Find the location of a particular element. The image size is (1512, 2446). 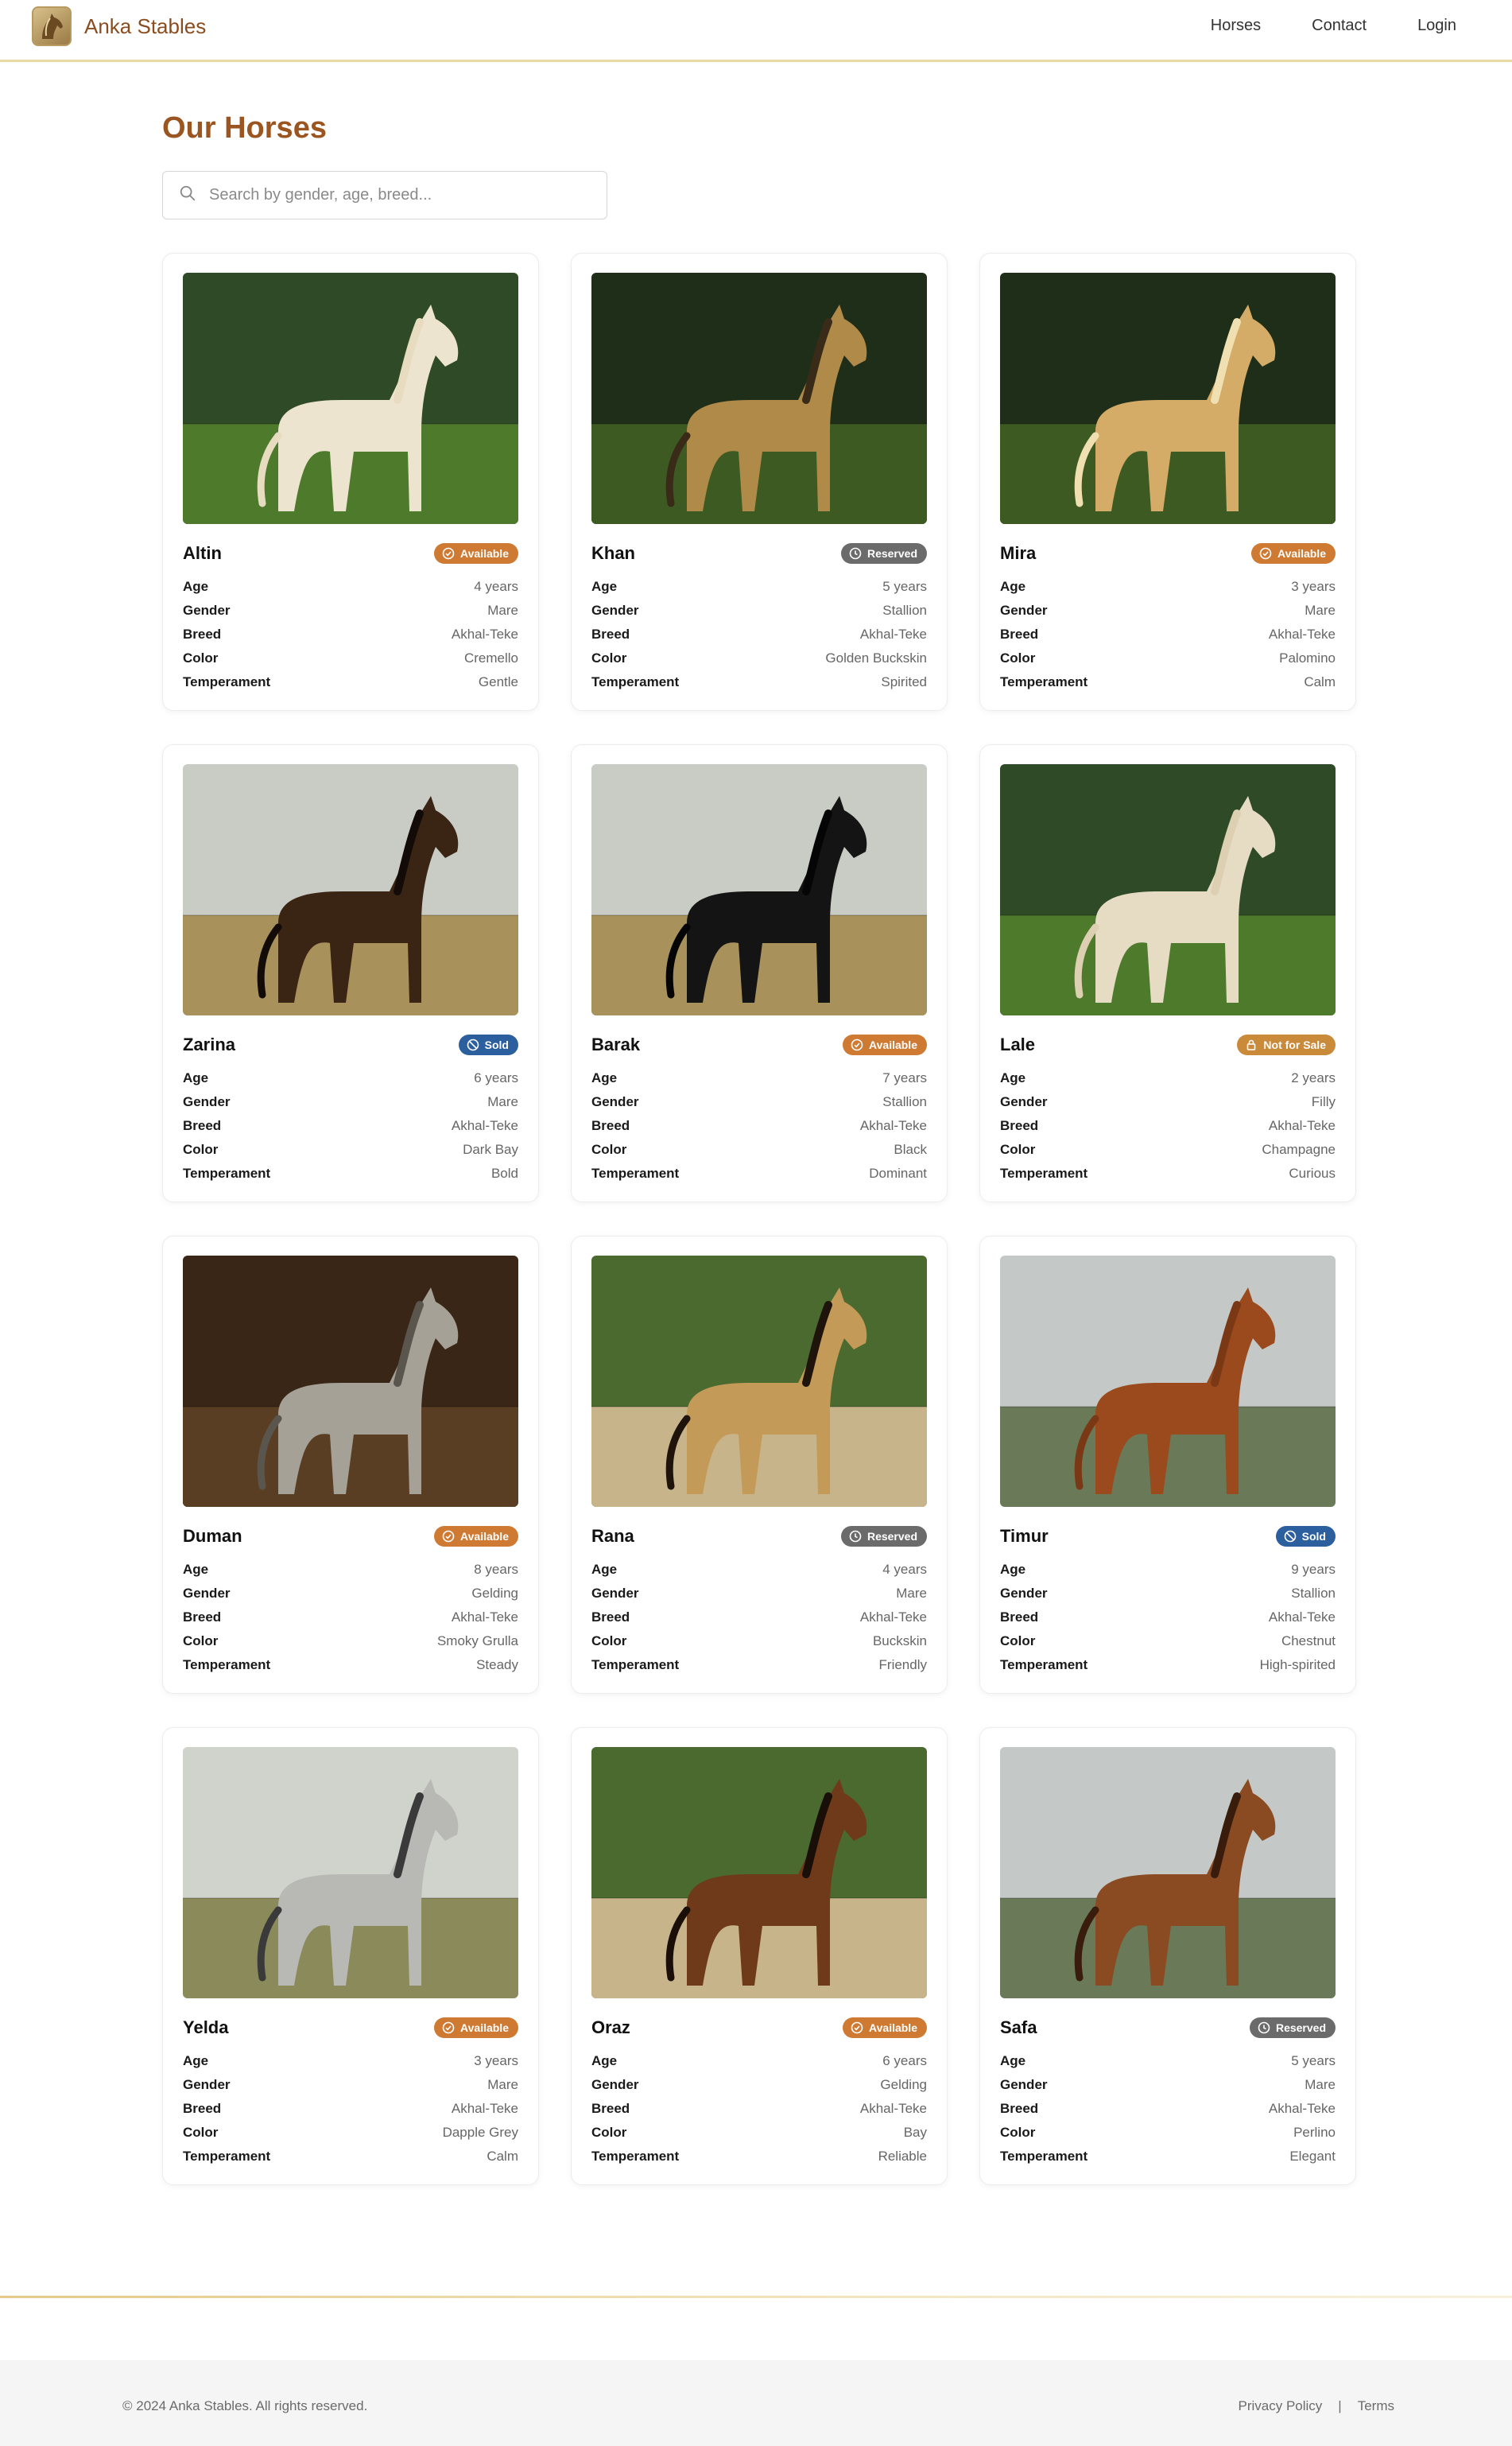

nav-login-link: Login is located at coordinates (1436, 26).